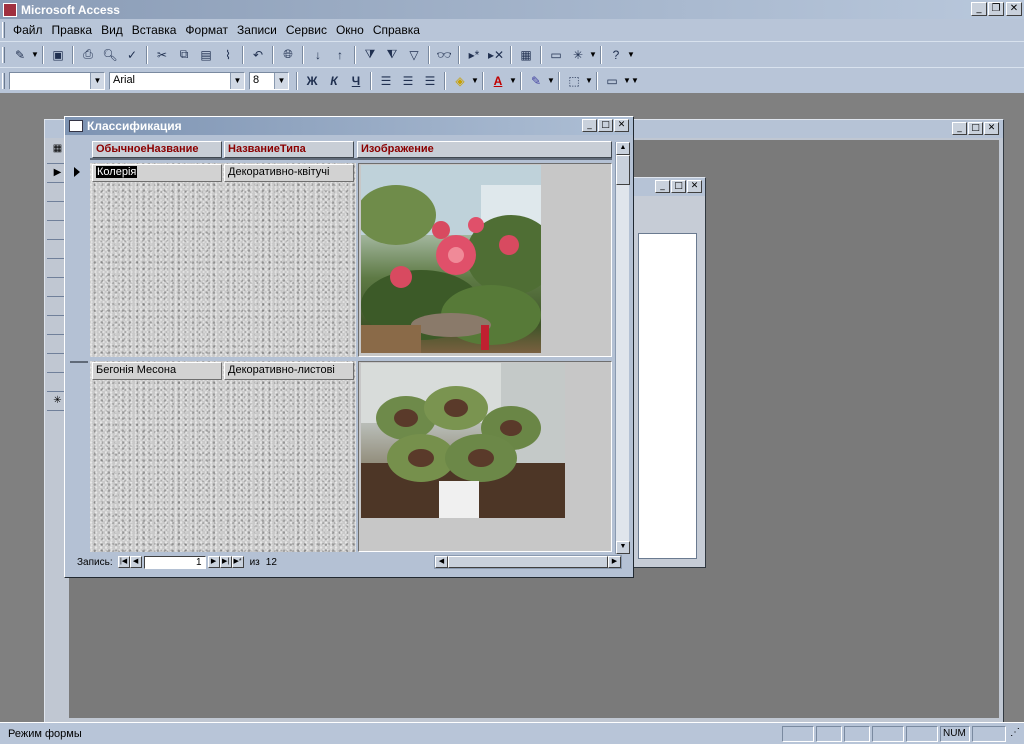 The height and width of the screenshot is (744, 1024). What do you see at coordinates (414, 55) in the screenshot?
I see `apply-filter-icon: ▽` at bounding box center [414, 55].